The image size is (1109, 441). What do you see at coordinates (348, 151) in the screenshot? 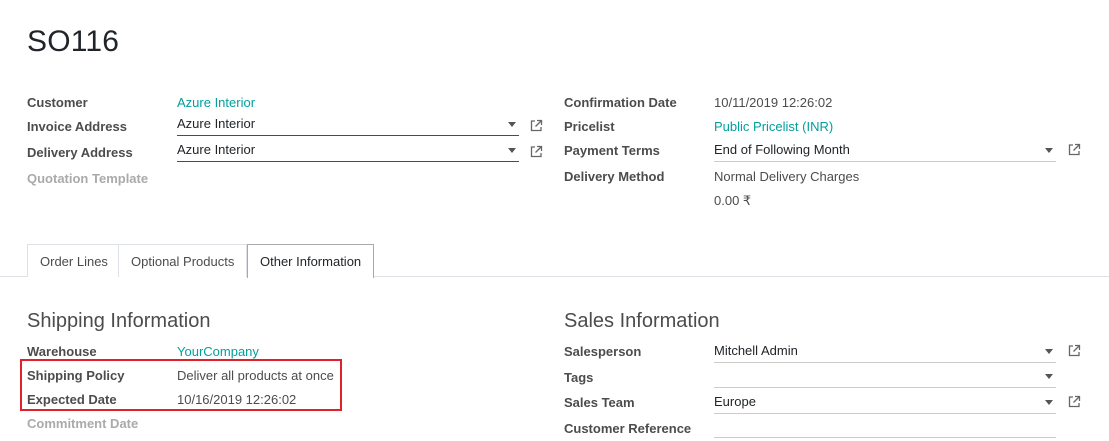
I see `delivery-address-select: Azure Interior` at bounding box center [348, 151].